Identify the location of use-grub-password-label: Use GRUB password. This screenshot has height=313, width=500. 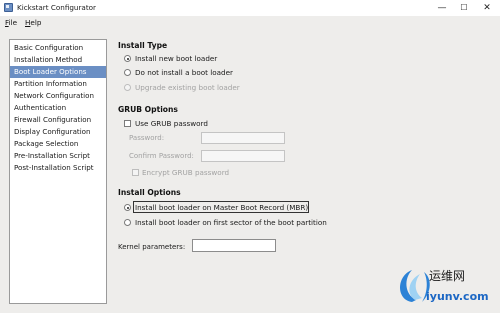
(171, 123).